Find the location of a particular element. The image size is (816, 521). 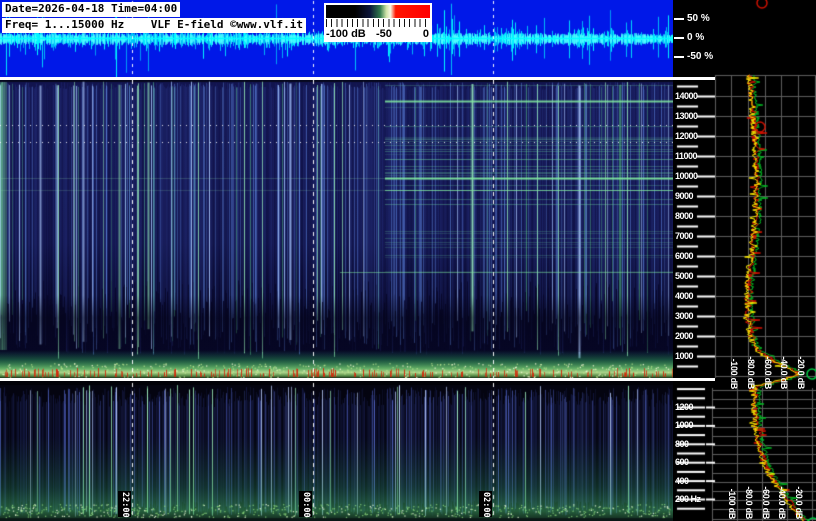

time-marker-text: 02:00 is located at coordinates (485, 505).